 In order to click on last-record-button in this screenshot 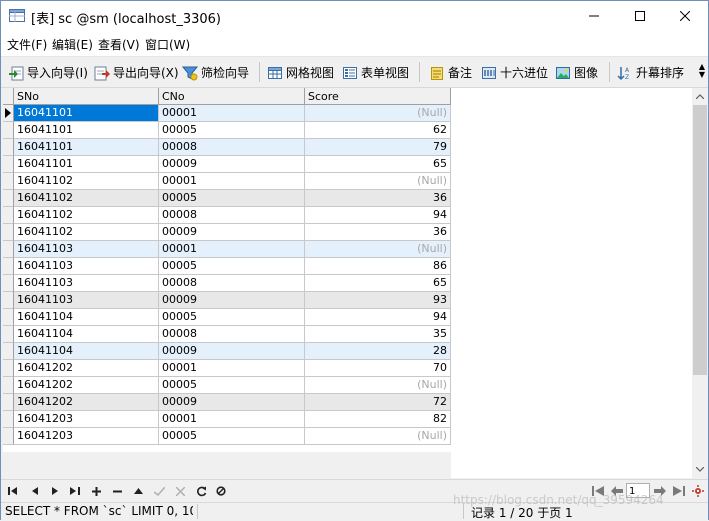, I will do `click(75, 491)`.